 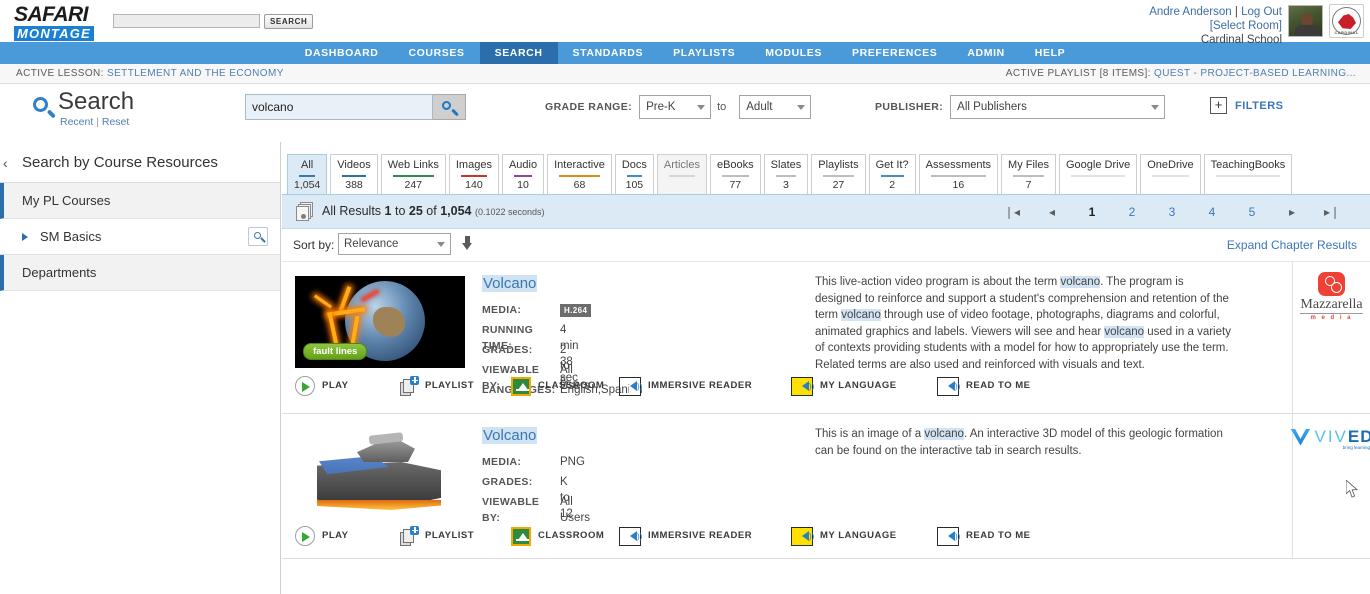 I want to click on active-lesson-link: SETTLEMENT AND THE ECONOMY, so click(x=195, y=73).